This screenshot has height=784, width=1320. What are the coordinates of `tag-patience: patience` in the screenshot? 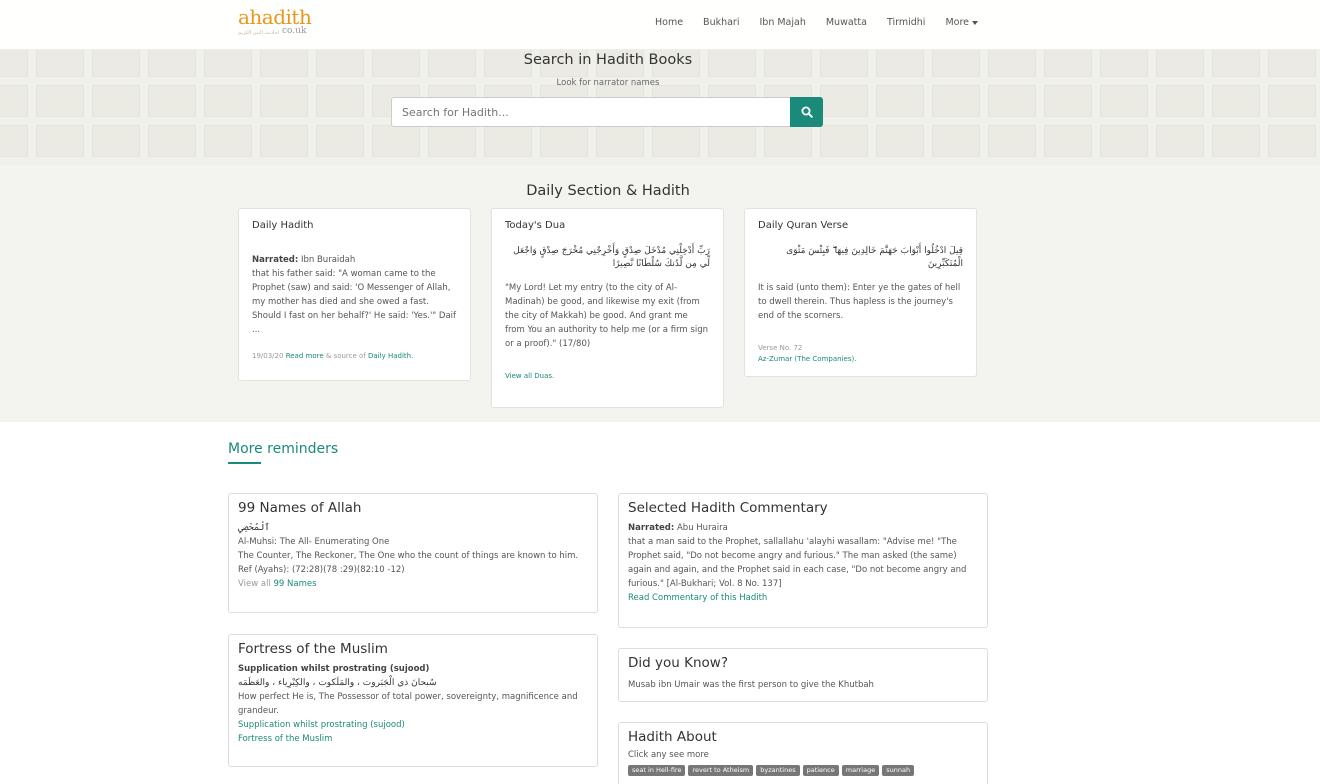 It's located at (820, 770).